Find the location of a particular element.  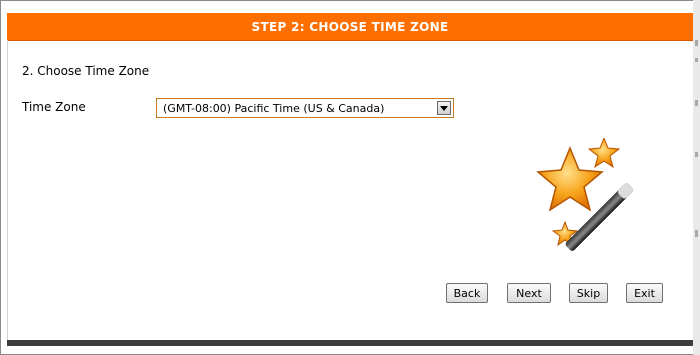

window-edge is located at coordinates (696, 177).